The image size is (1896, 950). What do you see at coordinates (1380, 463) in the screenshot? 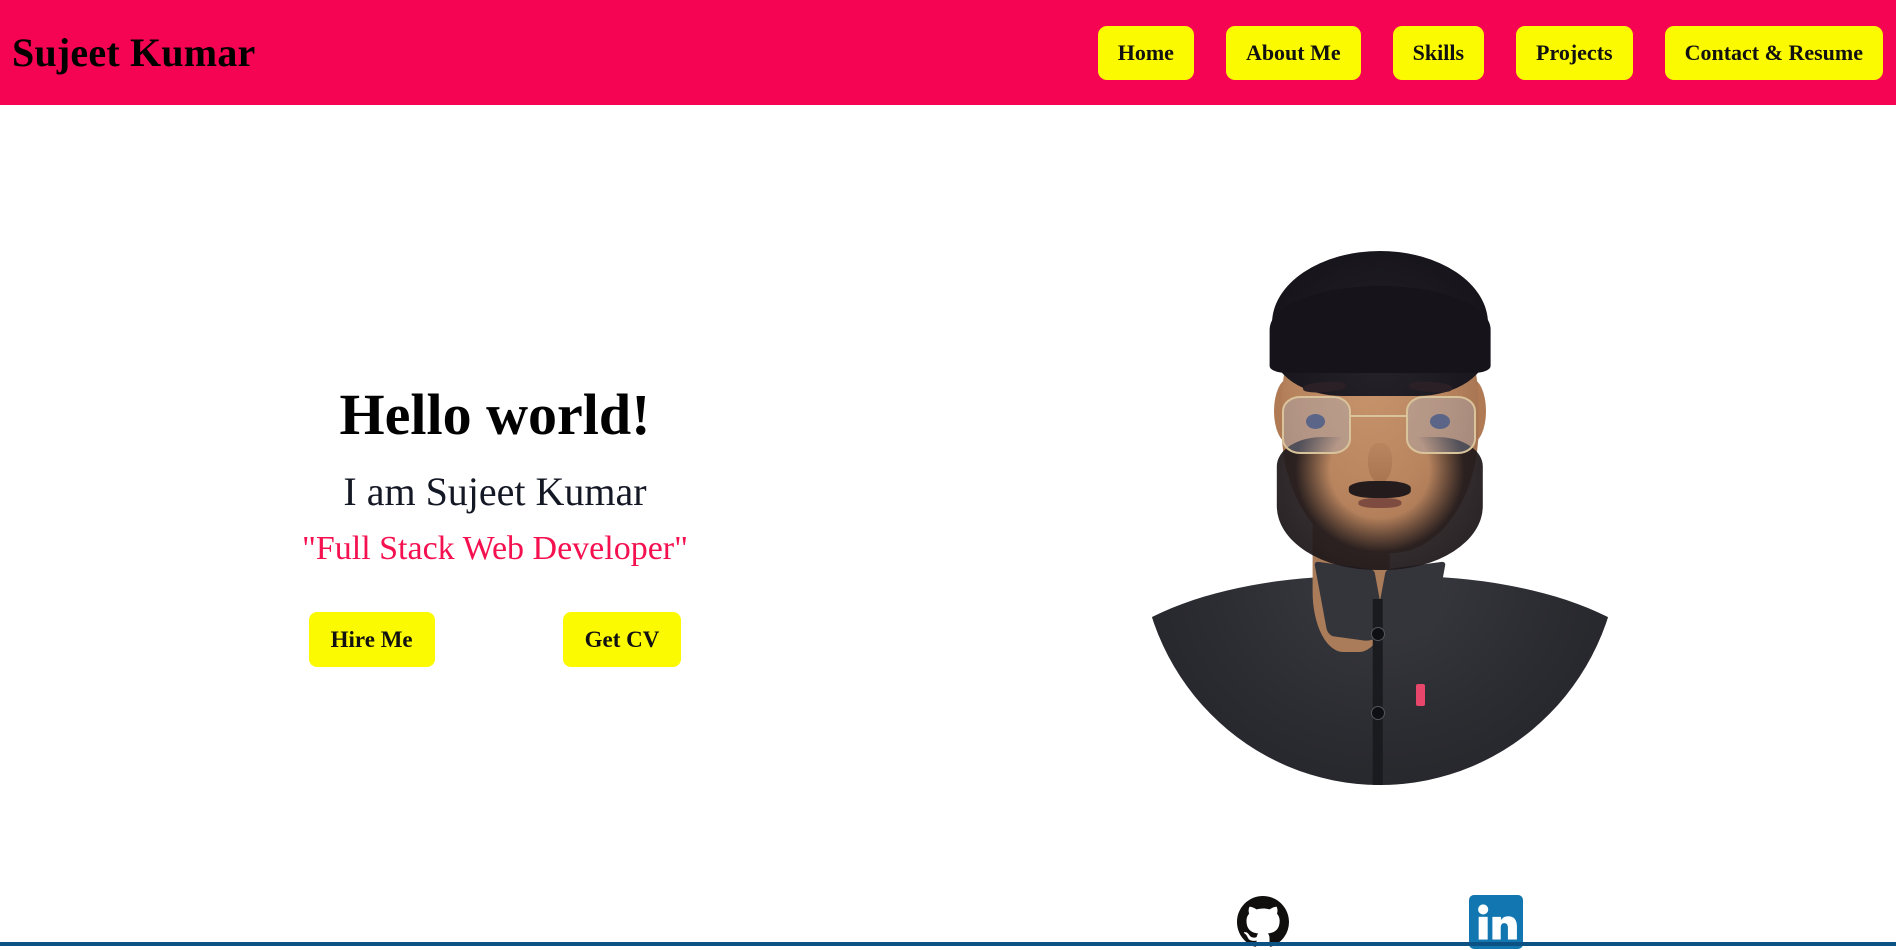
I see `portrait-nose` at bounding box center [1380, 463].